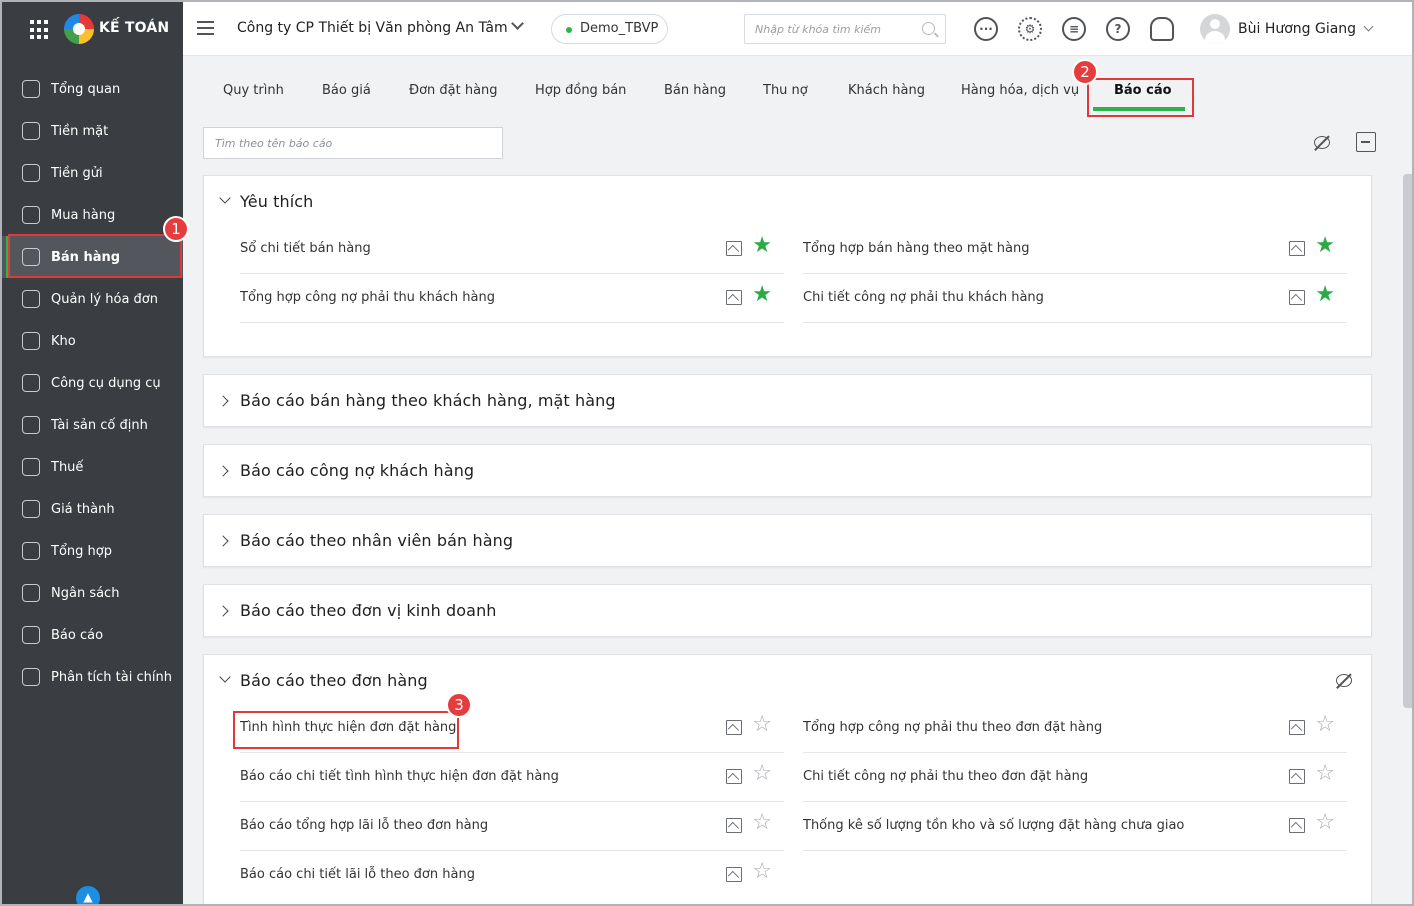 This screenshot has width=1414, height=906. Describe the element at coordinates (787, 681) in the screenshot. I see `section-header: Báo cáo theo đơn hàng` at that location.